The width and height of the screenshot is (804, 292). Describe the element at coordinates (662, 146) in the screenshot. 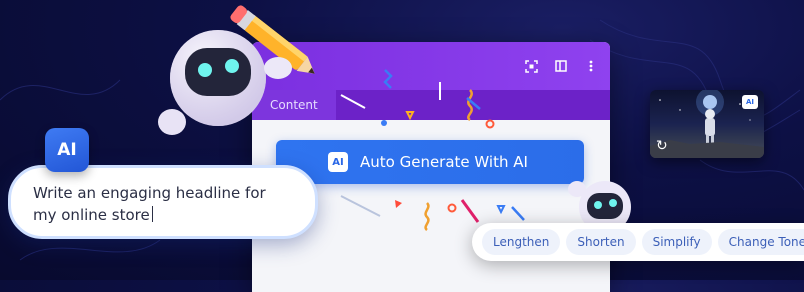

I see `regenerate-icon: ↻` at that location.